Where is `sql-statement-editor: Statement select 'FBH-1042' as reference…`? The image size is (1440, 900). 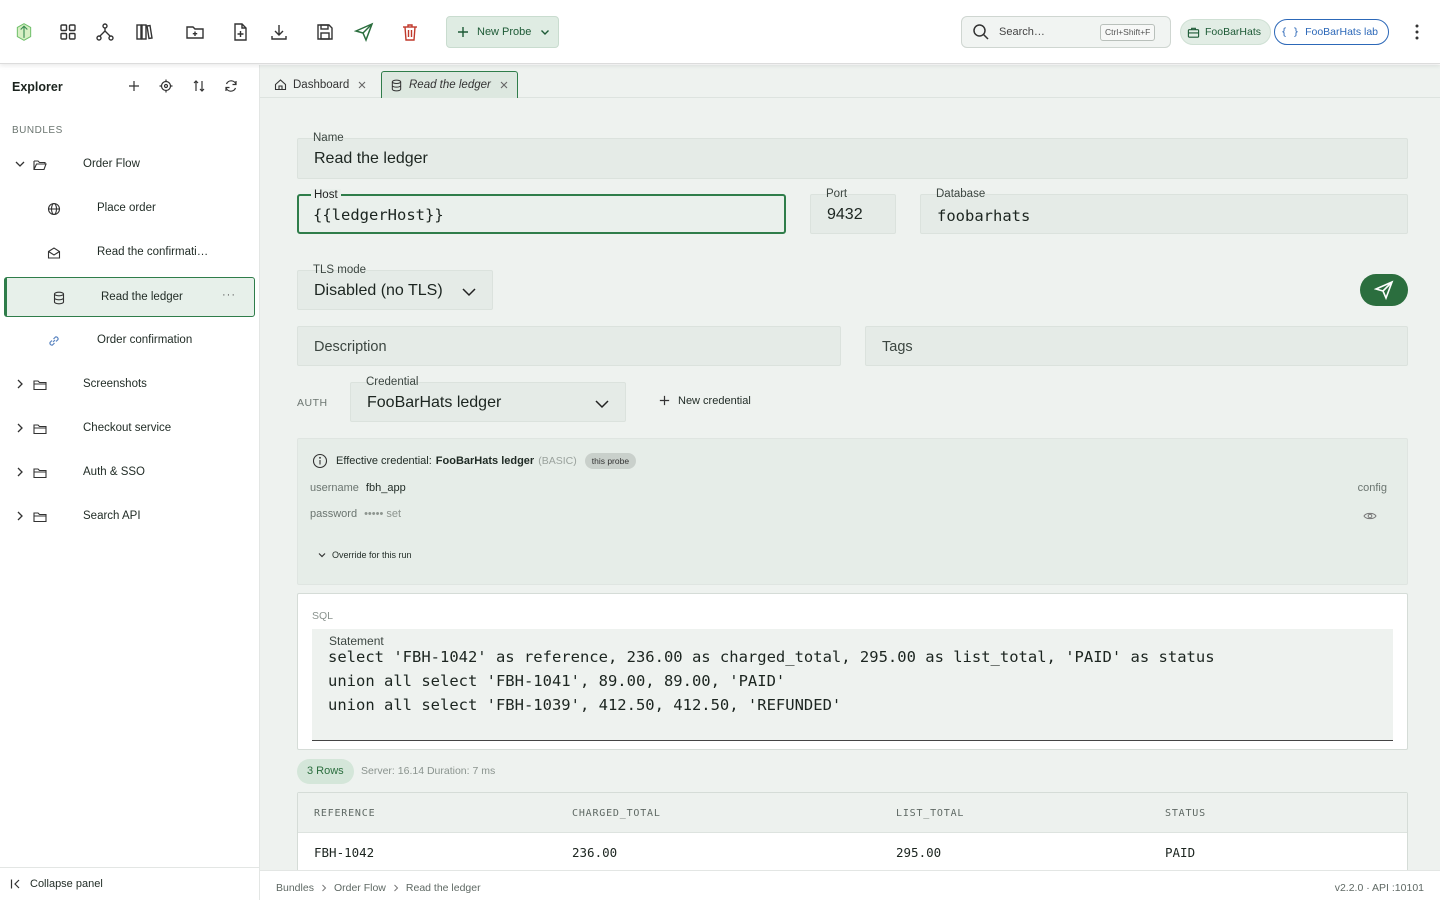 sql-statement-editor: Statement select 'FBH-1042' as reference… is located at coordinates (852, 685).